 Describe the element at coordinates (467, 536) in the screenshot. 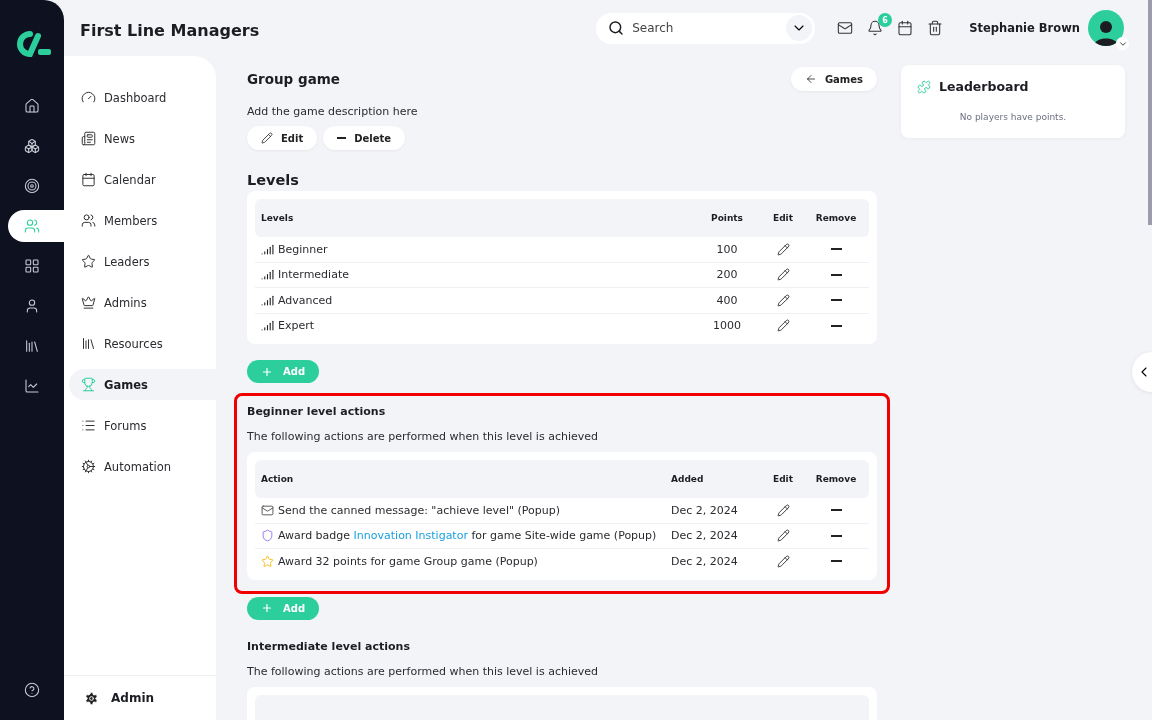

I see `action-text: Award badge Innovation Instigator for game Site-wide game (Popup)` at that location.